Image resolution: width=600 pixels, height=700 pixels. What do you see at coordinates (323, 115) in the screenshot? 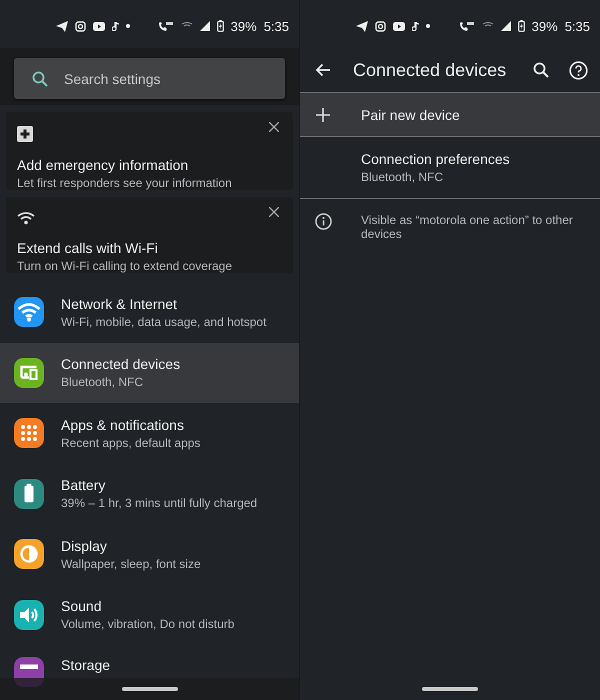
I see `plus-icon` at bounding box center [323, 115].